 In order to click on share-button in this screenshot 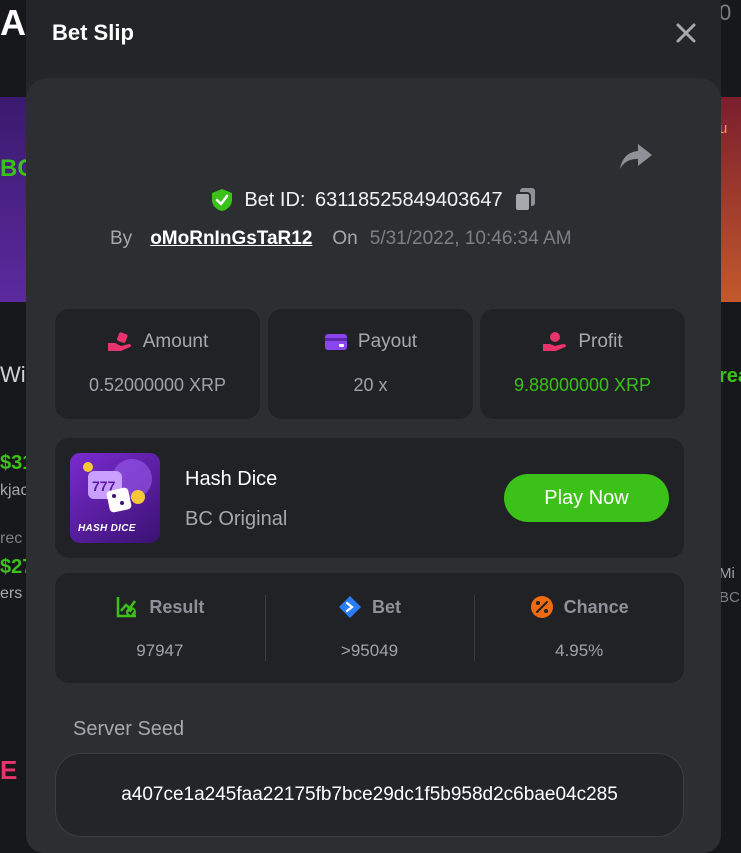, I will do `click(636, 156)`.